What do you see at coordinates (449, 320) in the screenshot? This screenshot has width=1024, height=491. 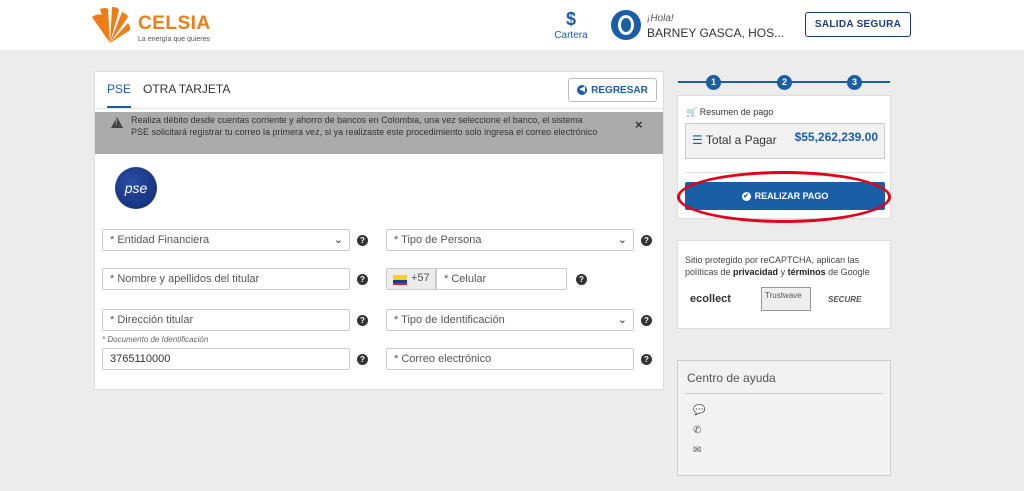 I see `tipo-identificacion-label: * Tipo de Identificación` at bounding box center [449, 320].